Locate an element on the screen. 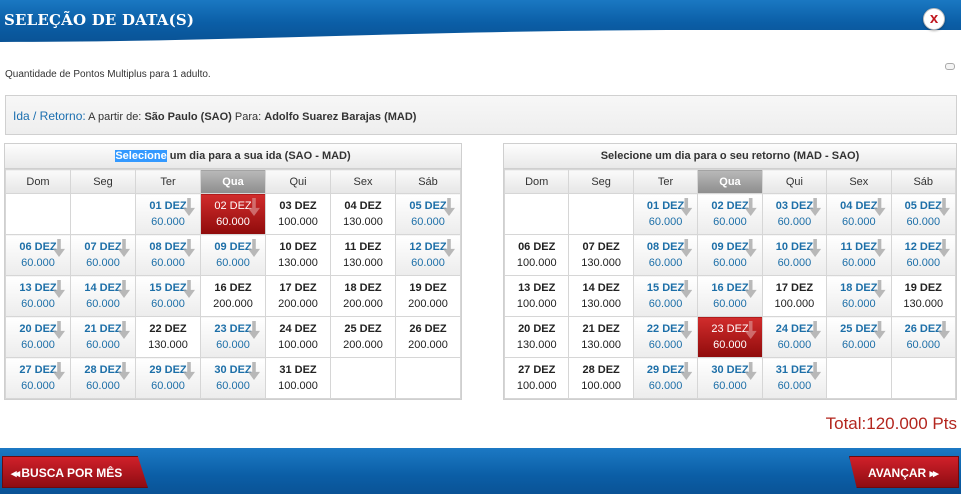 This screenshot has height=494, width=961. day-cell: 19 DEZ 130.000 is located at coordinates (923, 296).